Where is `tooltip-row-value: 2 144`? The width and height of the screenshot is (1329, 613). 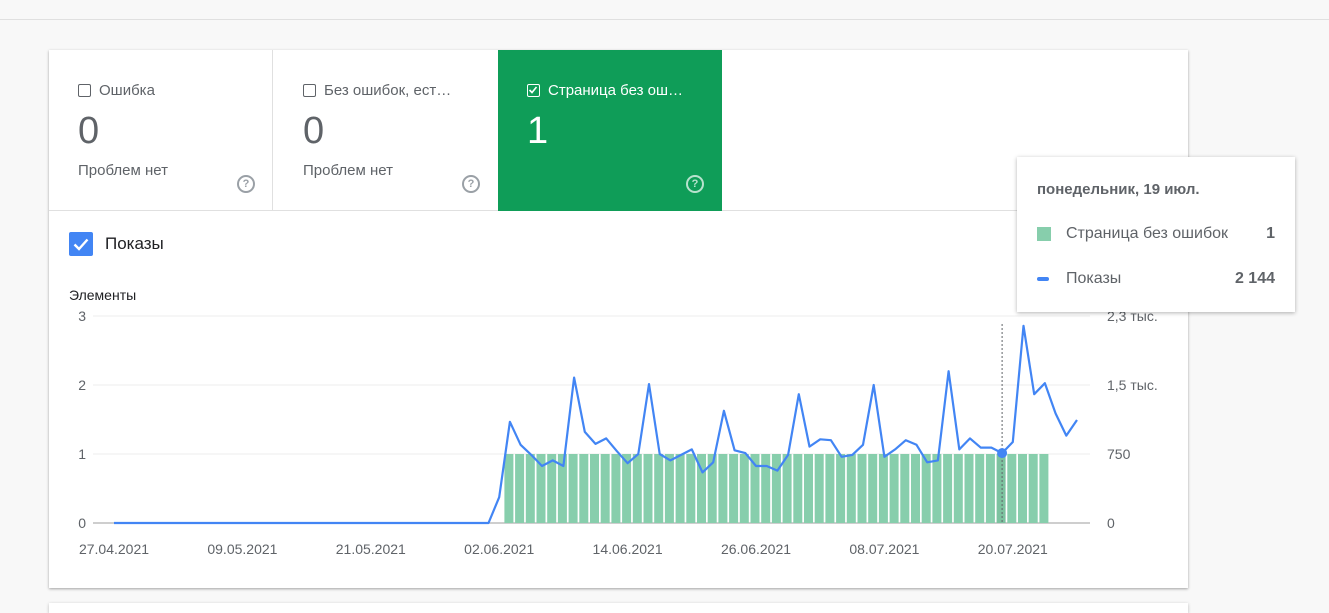
tooltip-row-value: 2 144 is located at coordinates (1254, 278).